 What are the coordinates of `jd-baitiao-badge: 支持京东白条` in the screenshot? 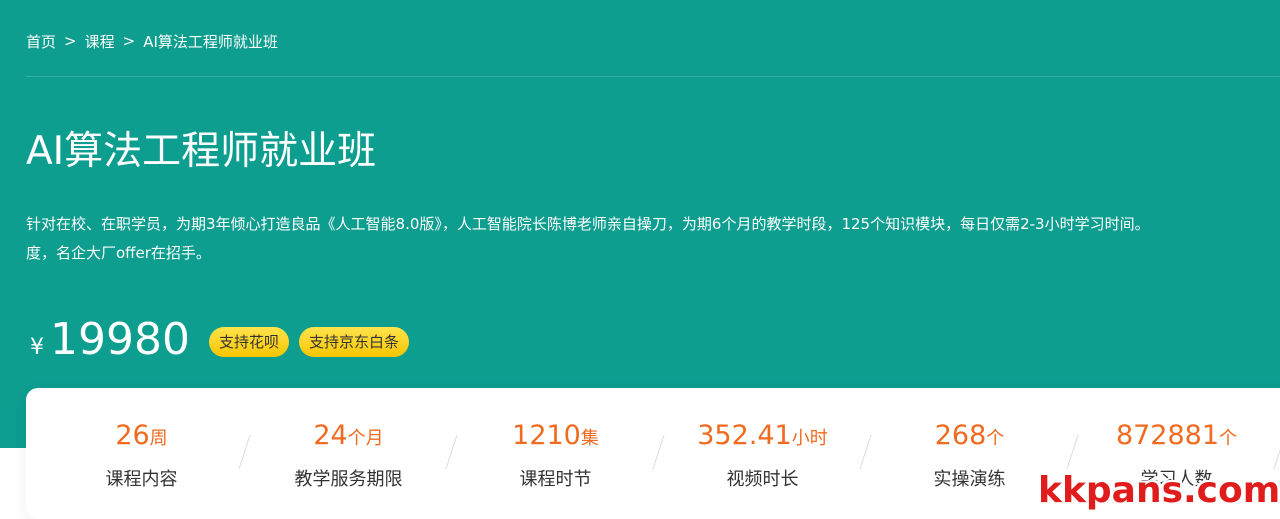 It's located at (354, 342).